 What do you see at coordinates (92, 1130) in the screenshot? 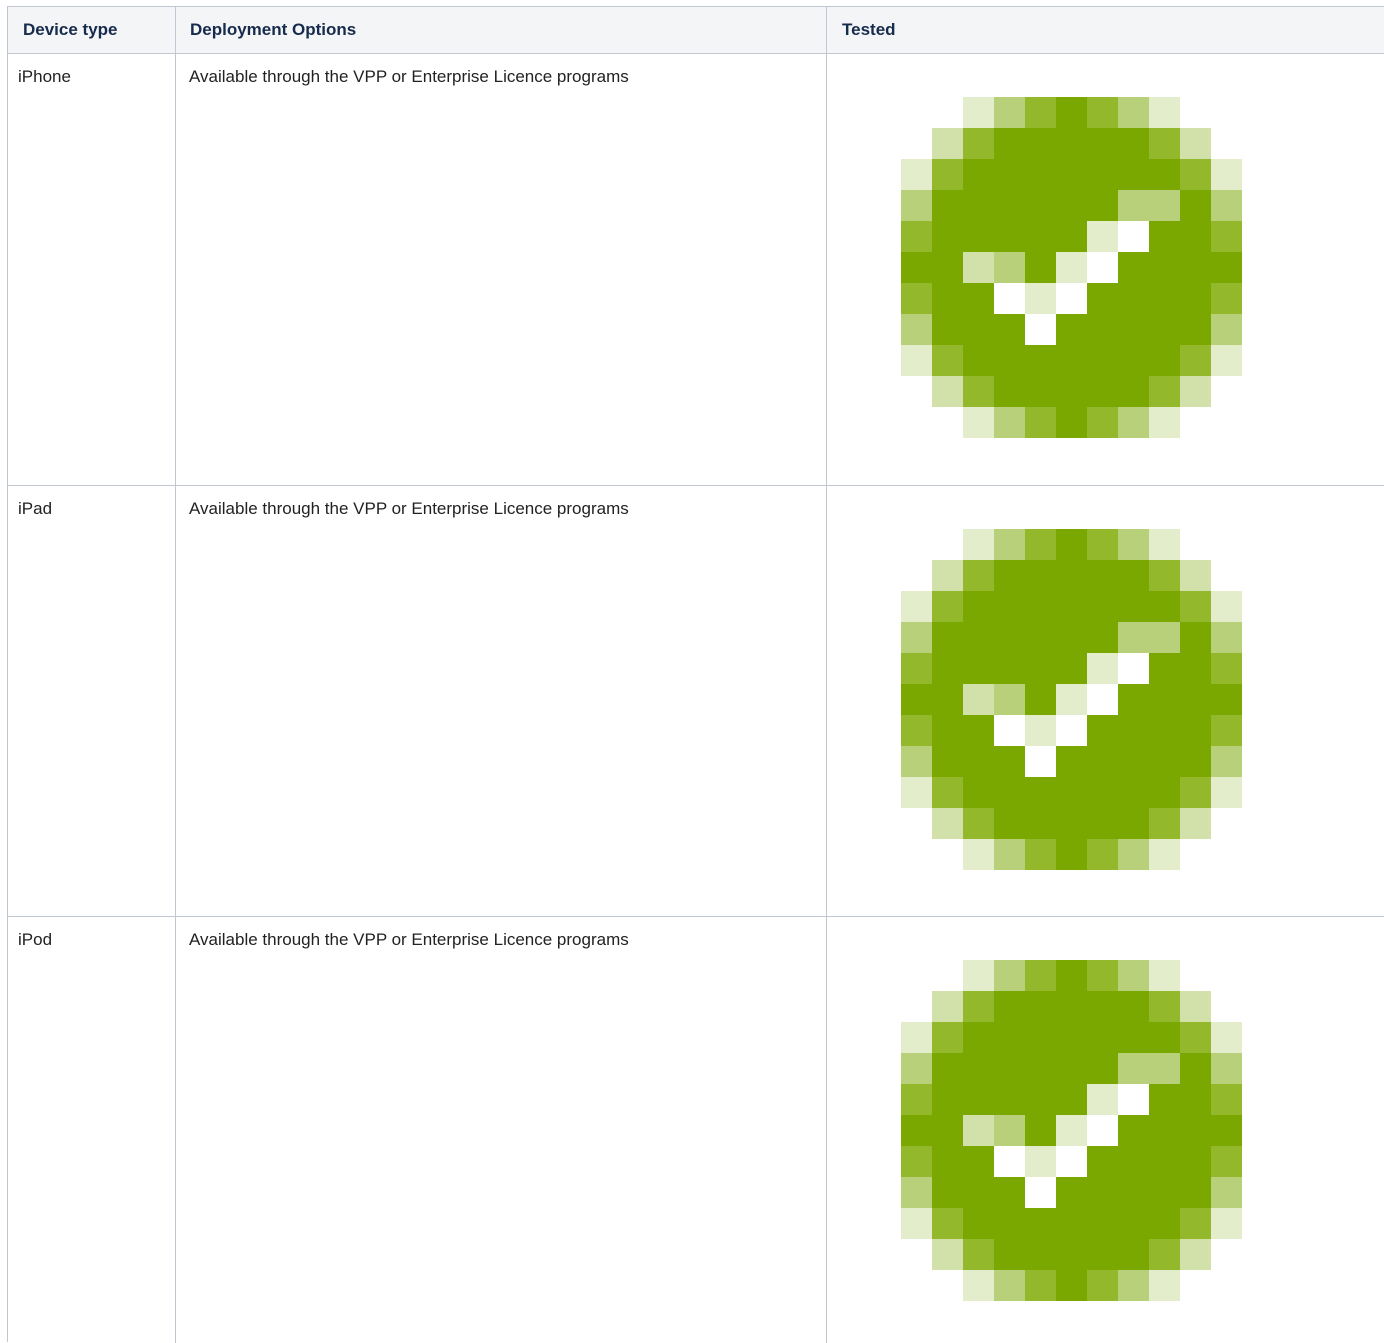
I see `device-type-cell: iPod` at bounding box center [92, 1130].